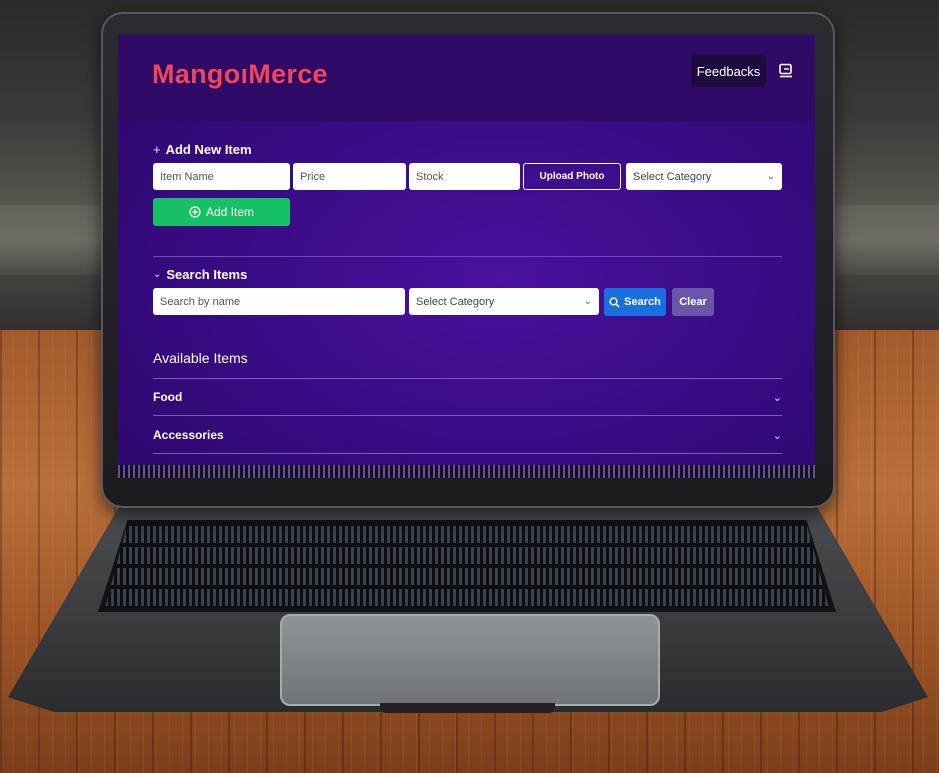  I want to click on search-category-value: Select Category, so click(455, 301).